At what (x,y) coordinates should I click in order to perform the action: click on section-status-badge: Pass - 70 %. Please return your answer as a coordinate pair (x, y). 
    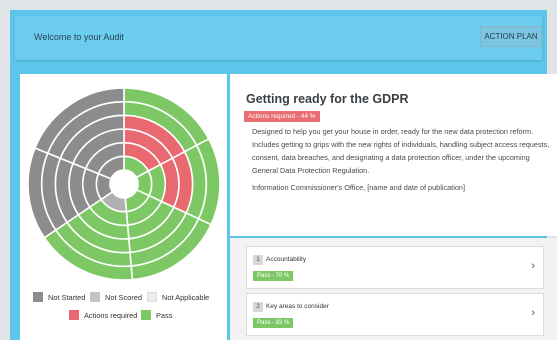
    Looking at the image, I should click on (273, 276).